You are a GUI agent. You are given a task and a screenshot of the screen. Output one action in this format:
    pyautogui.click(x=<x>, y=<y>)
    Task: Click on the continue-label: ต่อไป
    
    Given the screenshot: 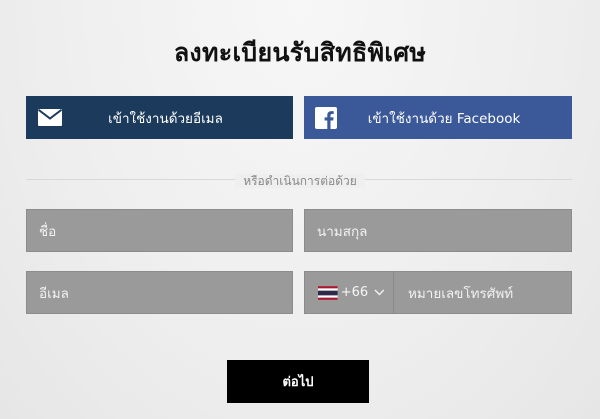 What is the action you would take?
    pyautogui.click(x=298, y=382)
    